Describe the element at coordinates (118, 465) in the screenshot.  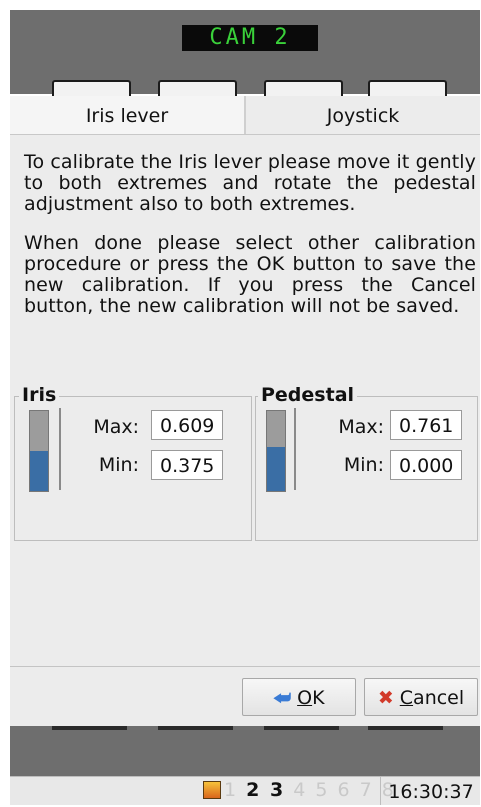
I see `iris-min-label: Min:` at that location.